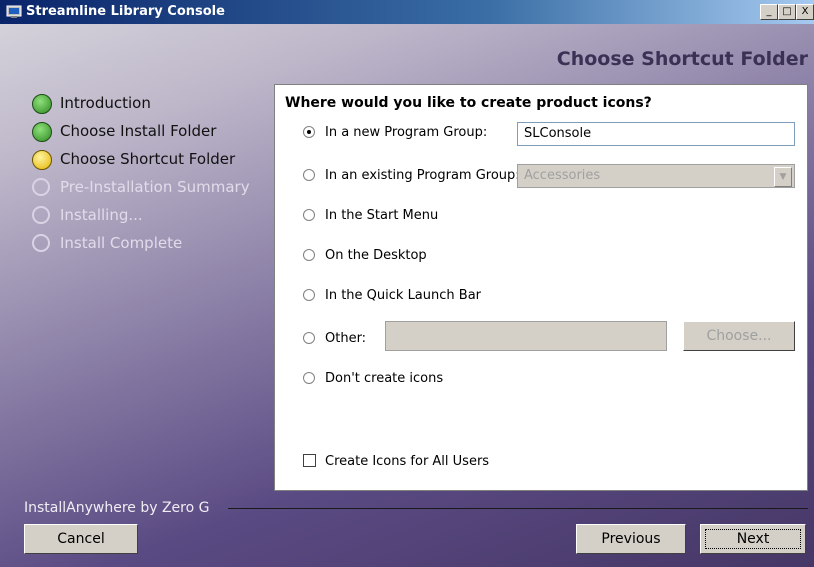 This screenshot has height=567, width=814. I want to click on step-header: Choose Shortcut Folder, so click(682, 59).